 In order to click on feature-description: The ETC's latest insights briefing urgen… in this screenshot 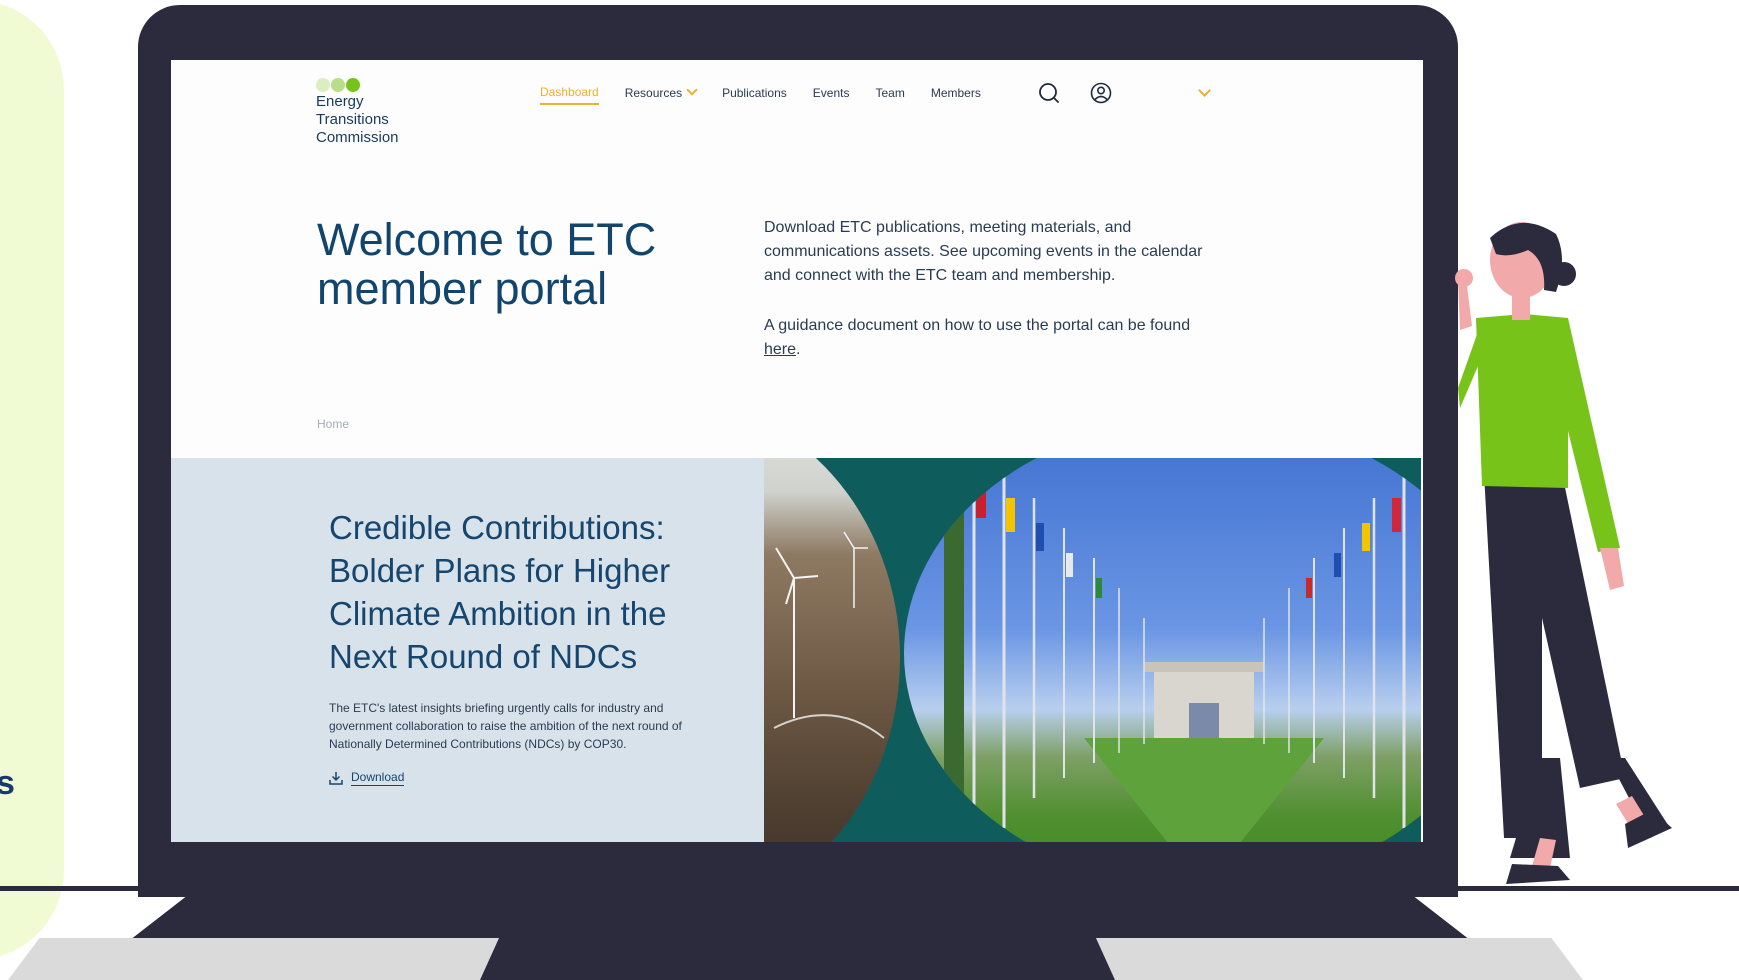, I will do `click(505, 726)`.